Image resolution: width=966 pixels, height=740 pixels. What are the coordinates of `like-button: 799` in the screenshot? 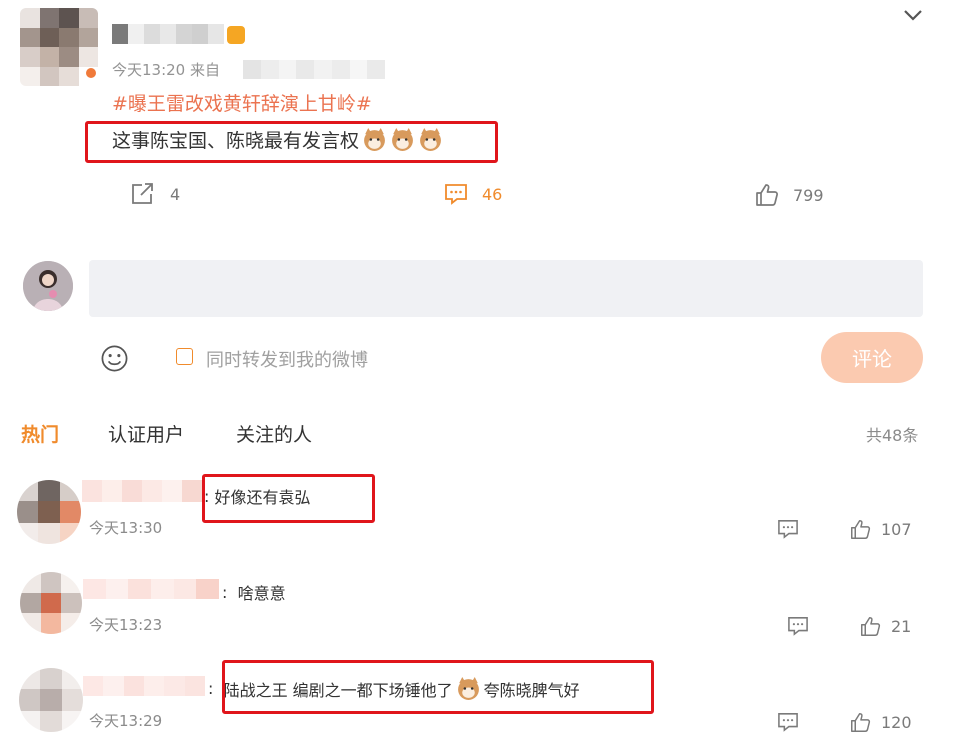 It's located at (789, 195).